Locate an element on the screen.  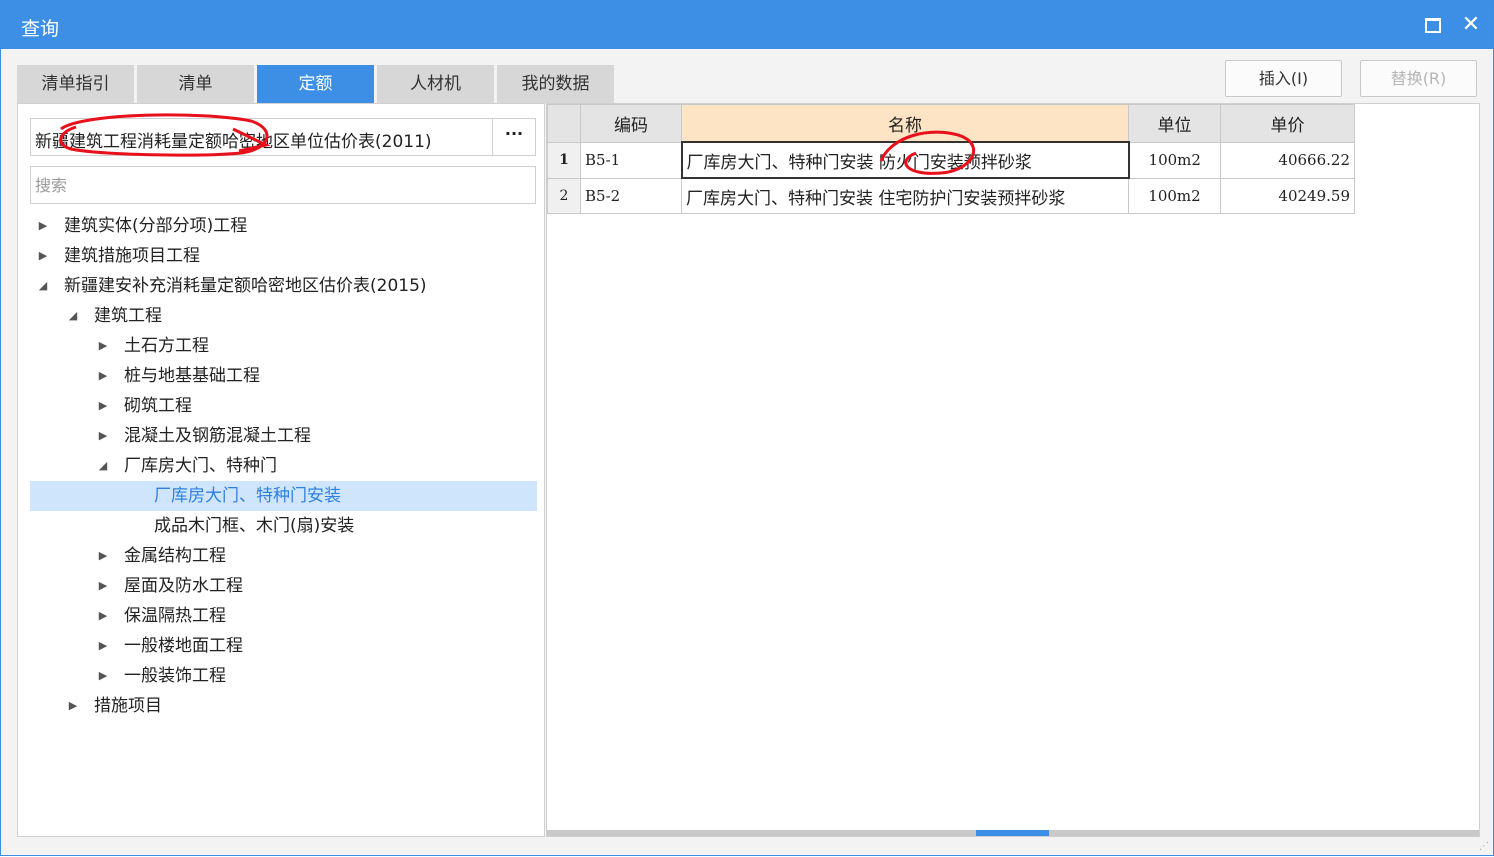
annotation-scribble-library is located at coordinates (164, 135).